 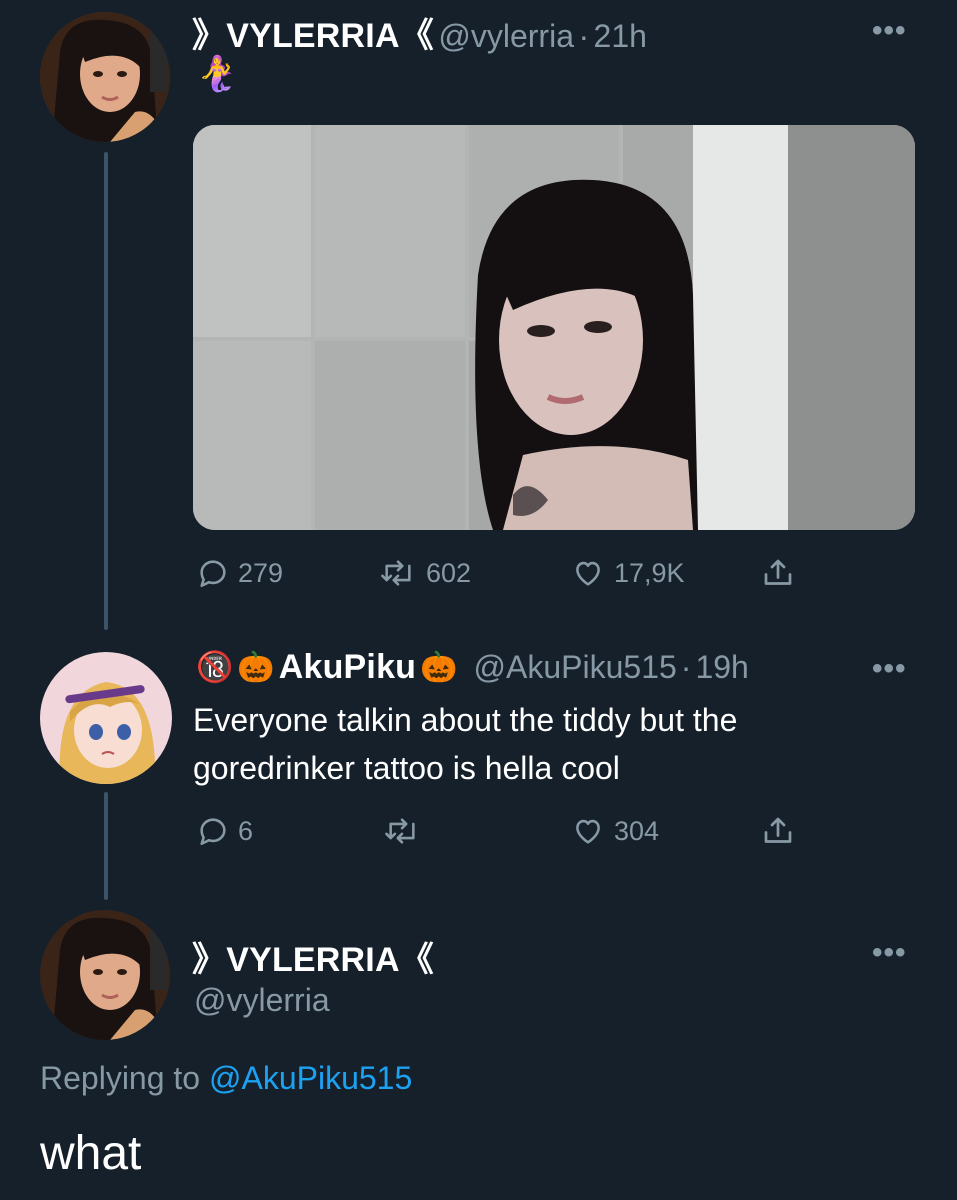 I want to click on retweet-action, so click(x=406, y=831).